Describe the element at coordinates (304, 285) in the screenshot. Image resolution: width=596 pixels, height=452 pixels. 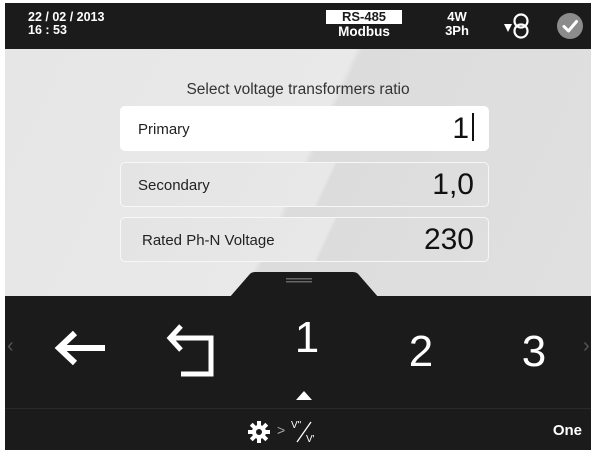
I see `keypad-drag-handle` at that location.